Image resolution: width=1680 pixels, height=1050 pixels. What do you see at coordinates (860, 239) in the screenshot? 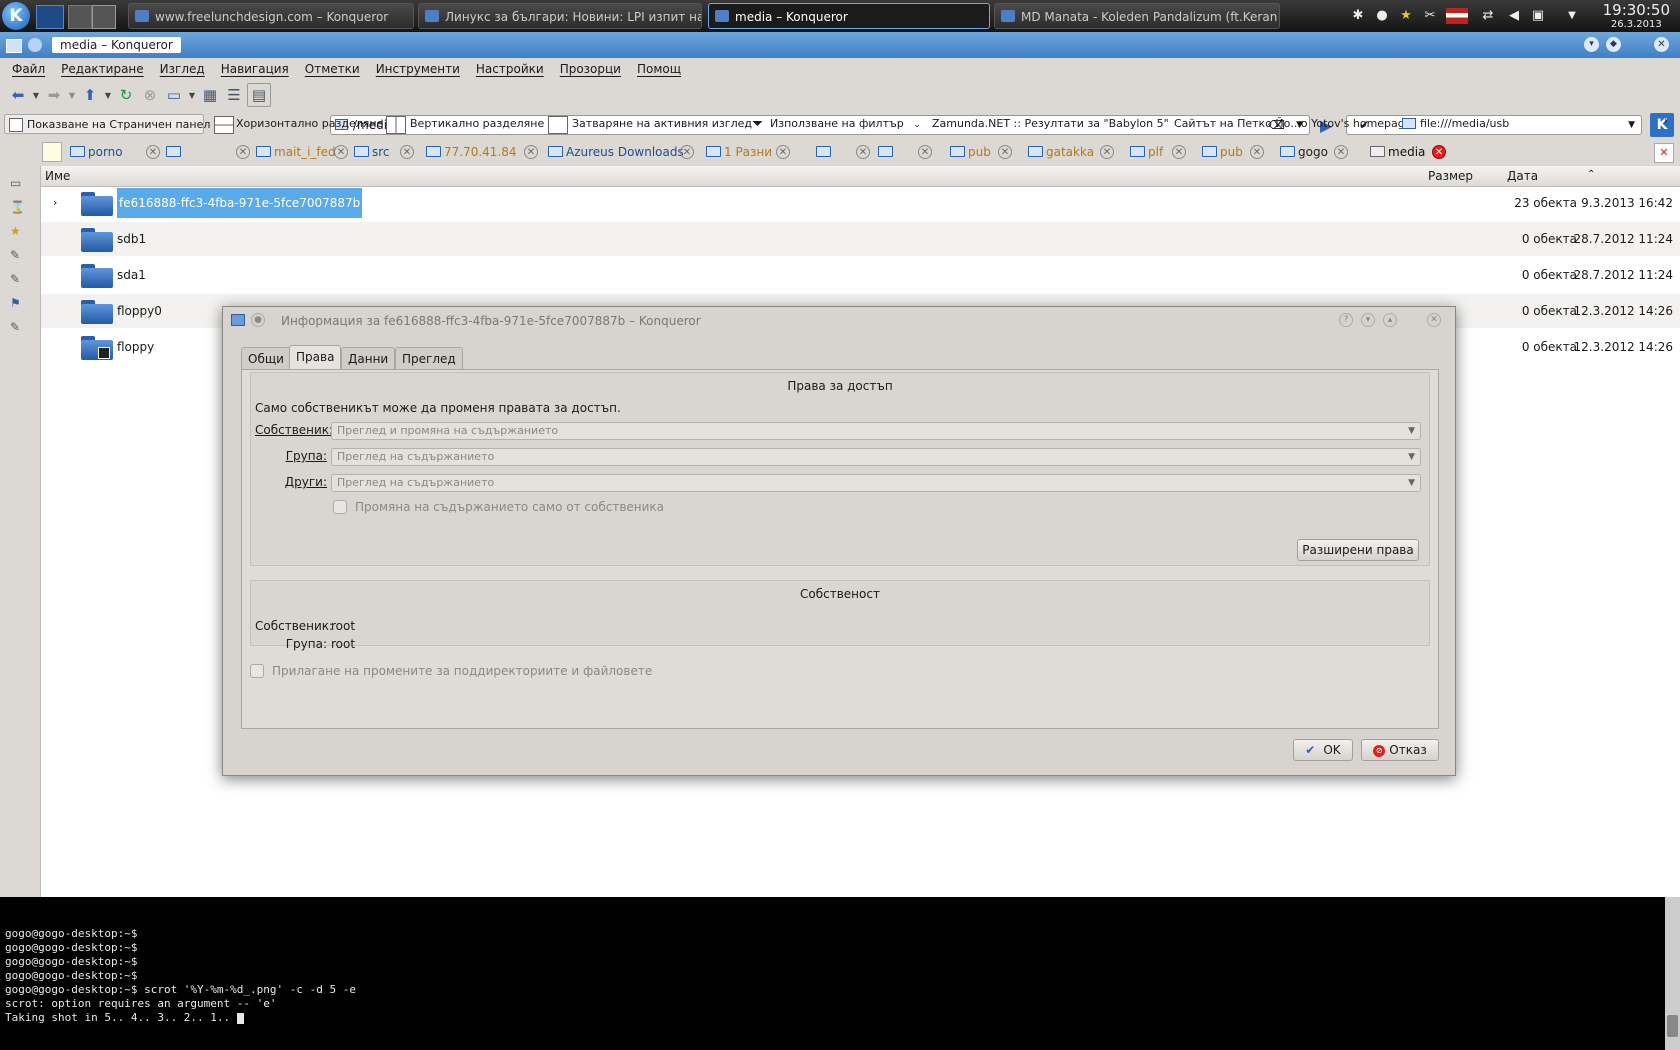
I see `list-item: sdb1 0 обекта 28.7.2012 11:24` at bounding box center [860, 239].